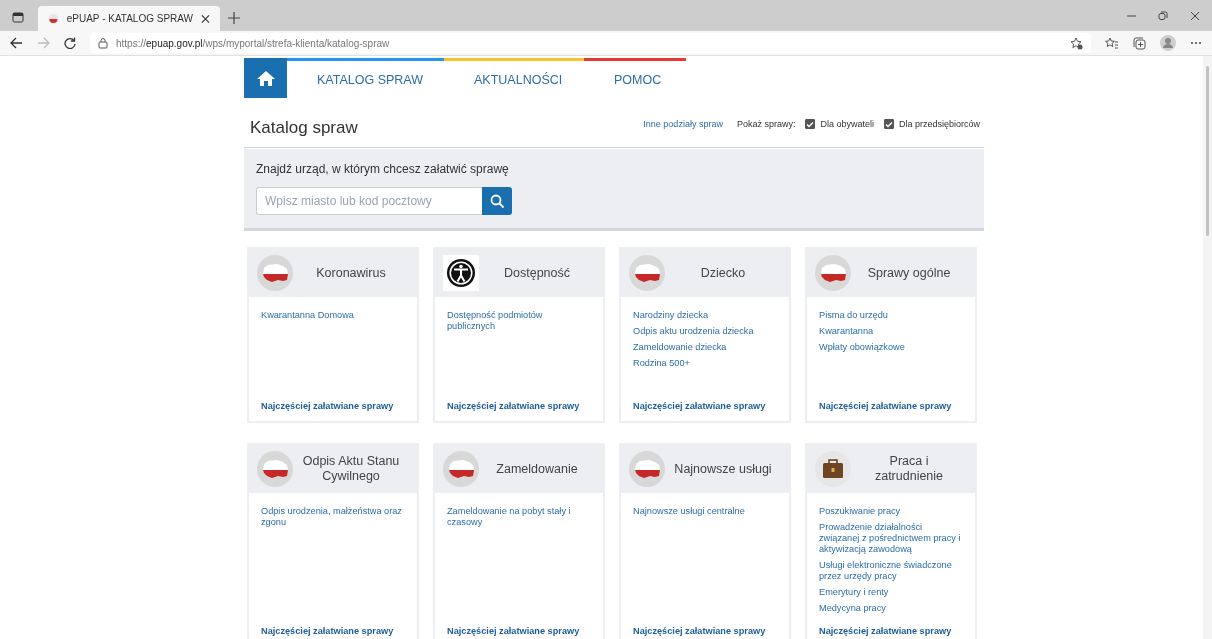 The height and width of the screenshot is (639, 1212). Describe the element at coordinates (53, 18) in the screenshot. I see `flag-icon` at that location.